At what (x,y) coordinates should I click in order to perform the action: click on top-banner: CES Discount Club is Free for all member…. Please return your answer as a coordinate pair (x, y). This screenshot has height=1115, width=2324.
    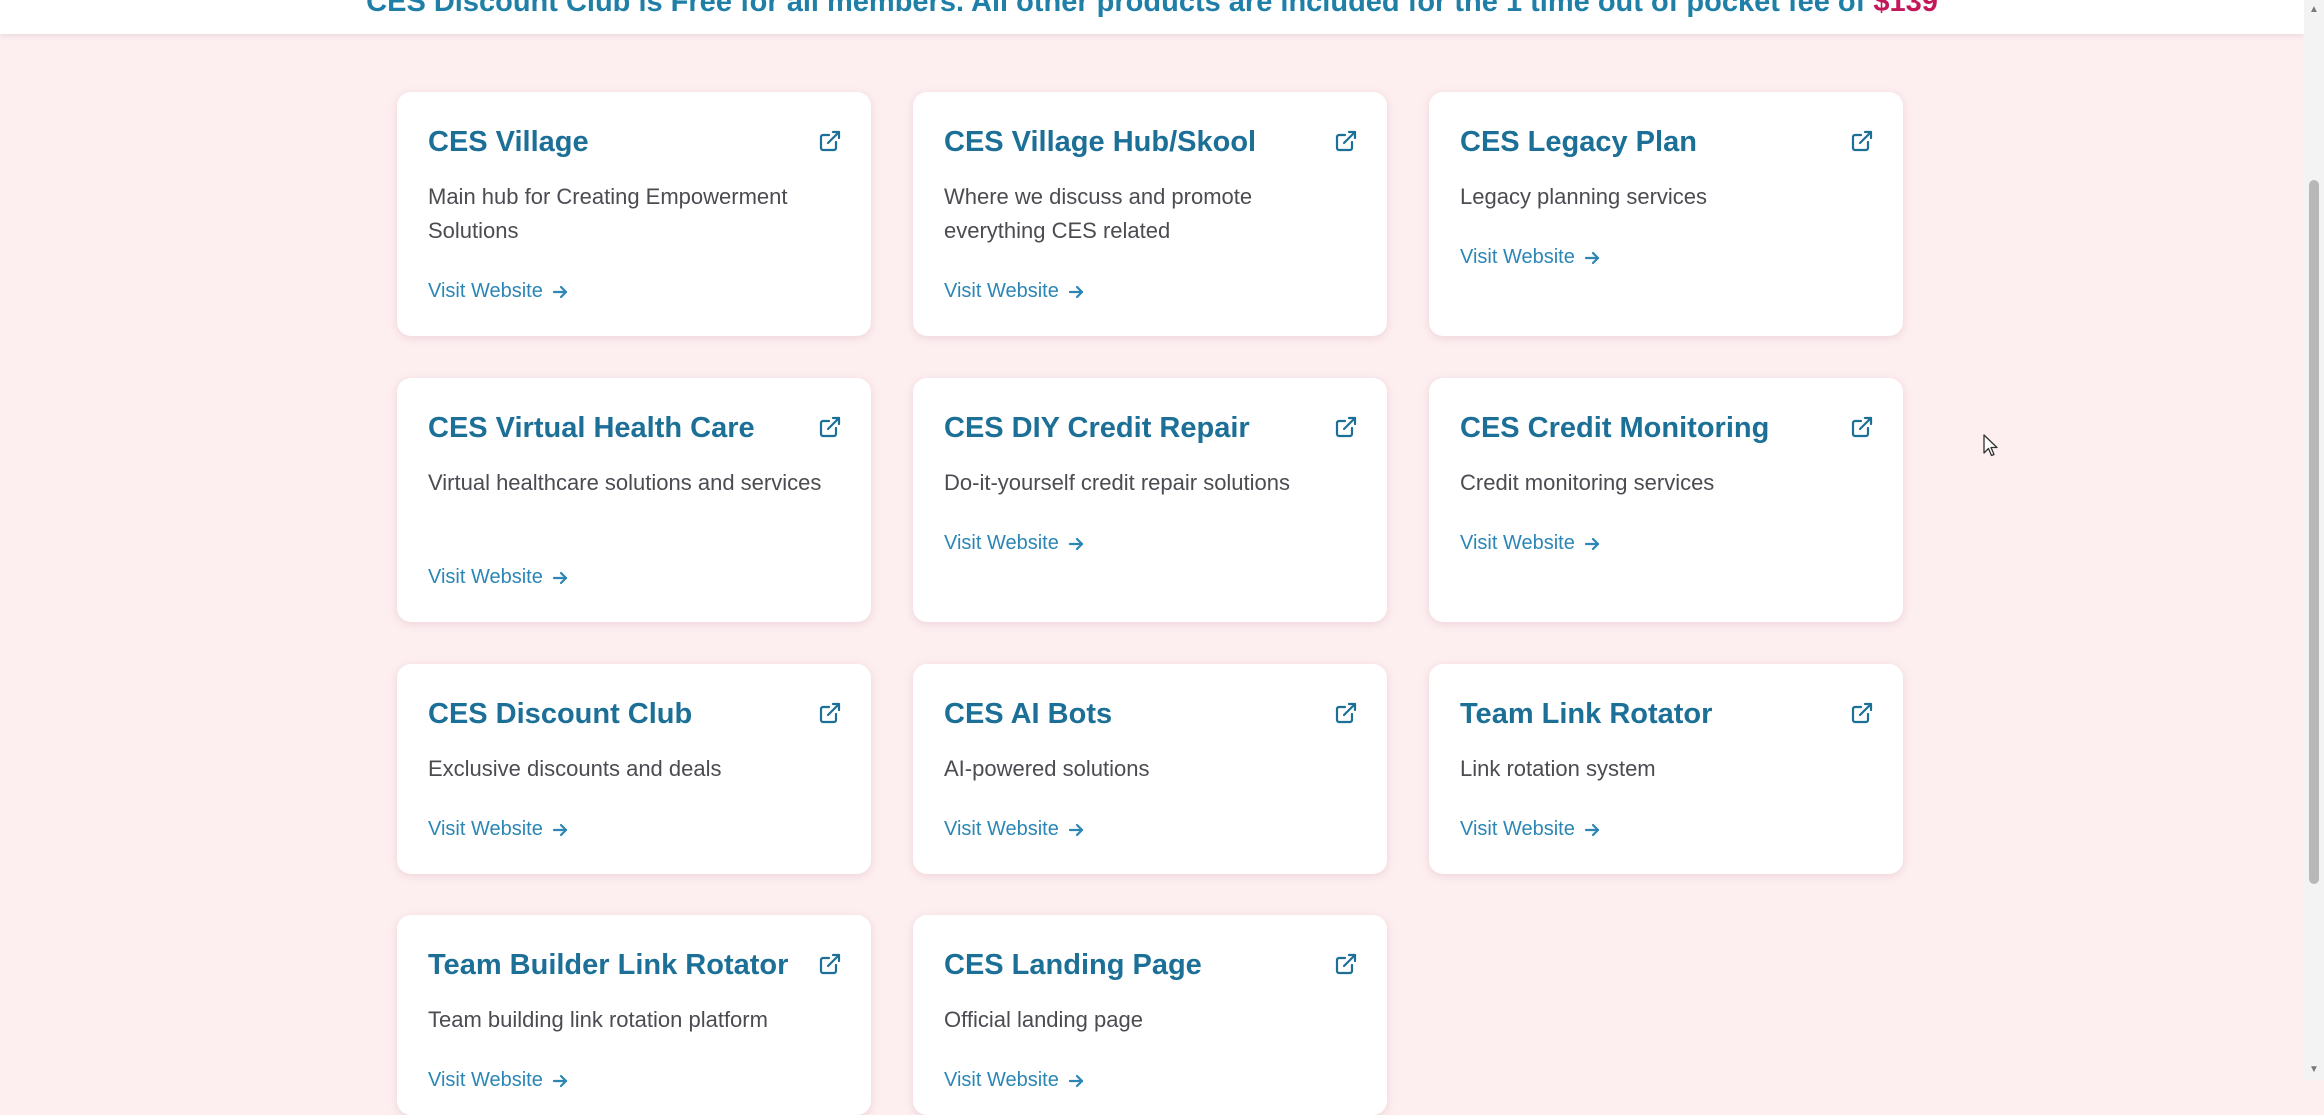
    Looking at the image, I should click on (1152, 17).